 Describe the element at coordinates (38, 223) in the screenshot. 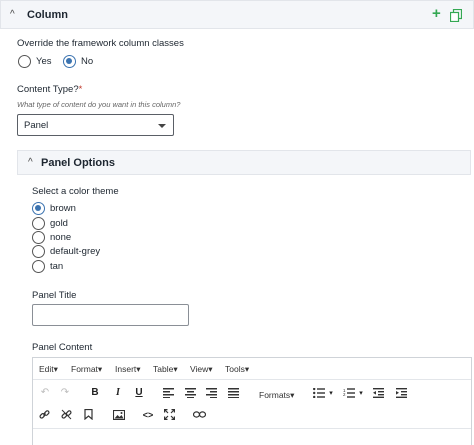

I see `theme-gold-radio` at that location.